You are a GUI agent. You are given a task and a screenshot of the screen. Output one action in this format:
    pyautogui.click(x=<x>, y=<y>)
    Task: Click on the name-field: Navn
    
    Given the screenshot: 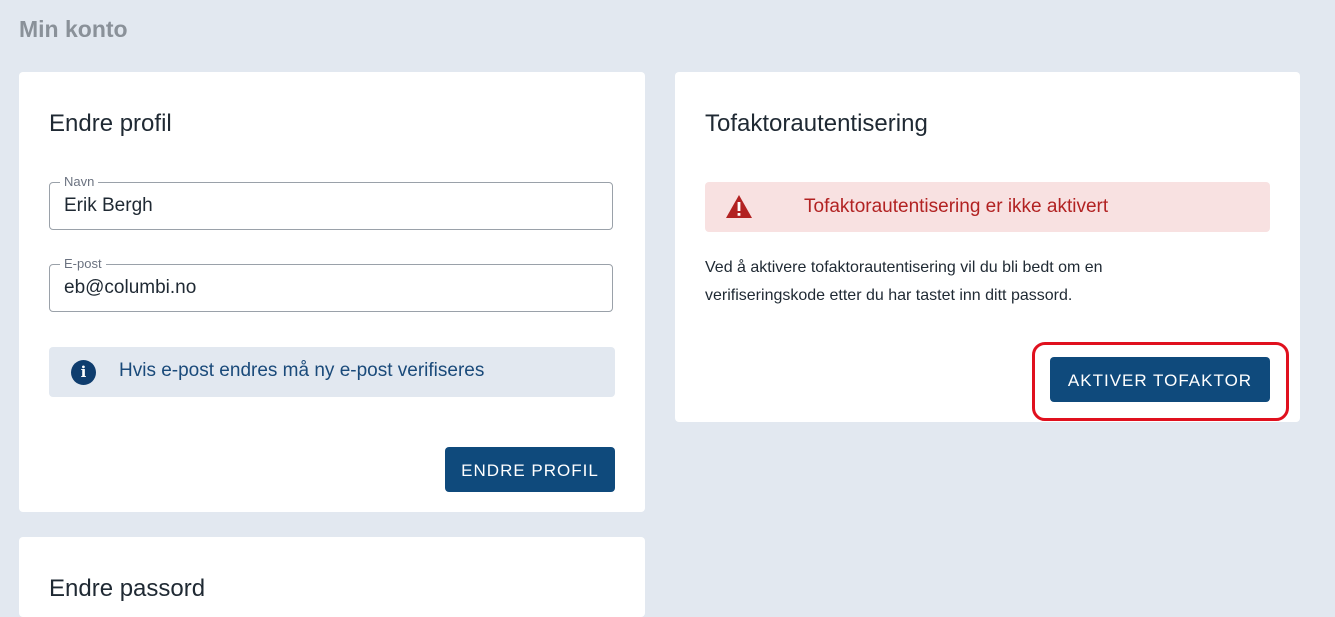 What is the action you would take?
    pyautogui.click(x=331, y=202)
    